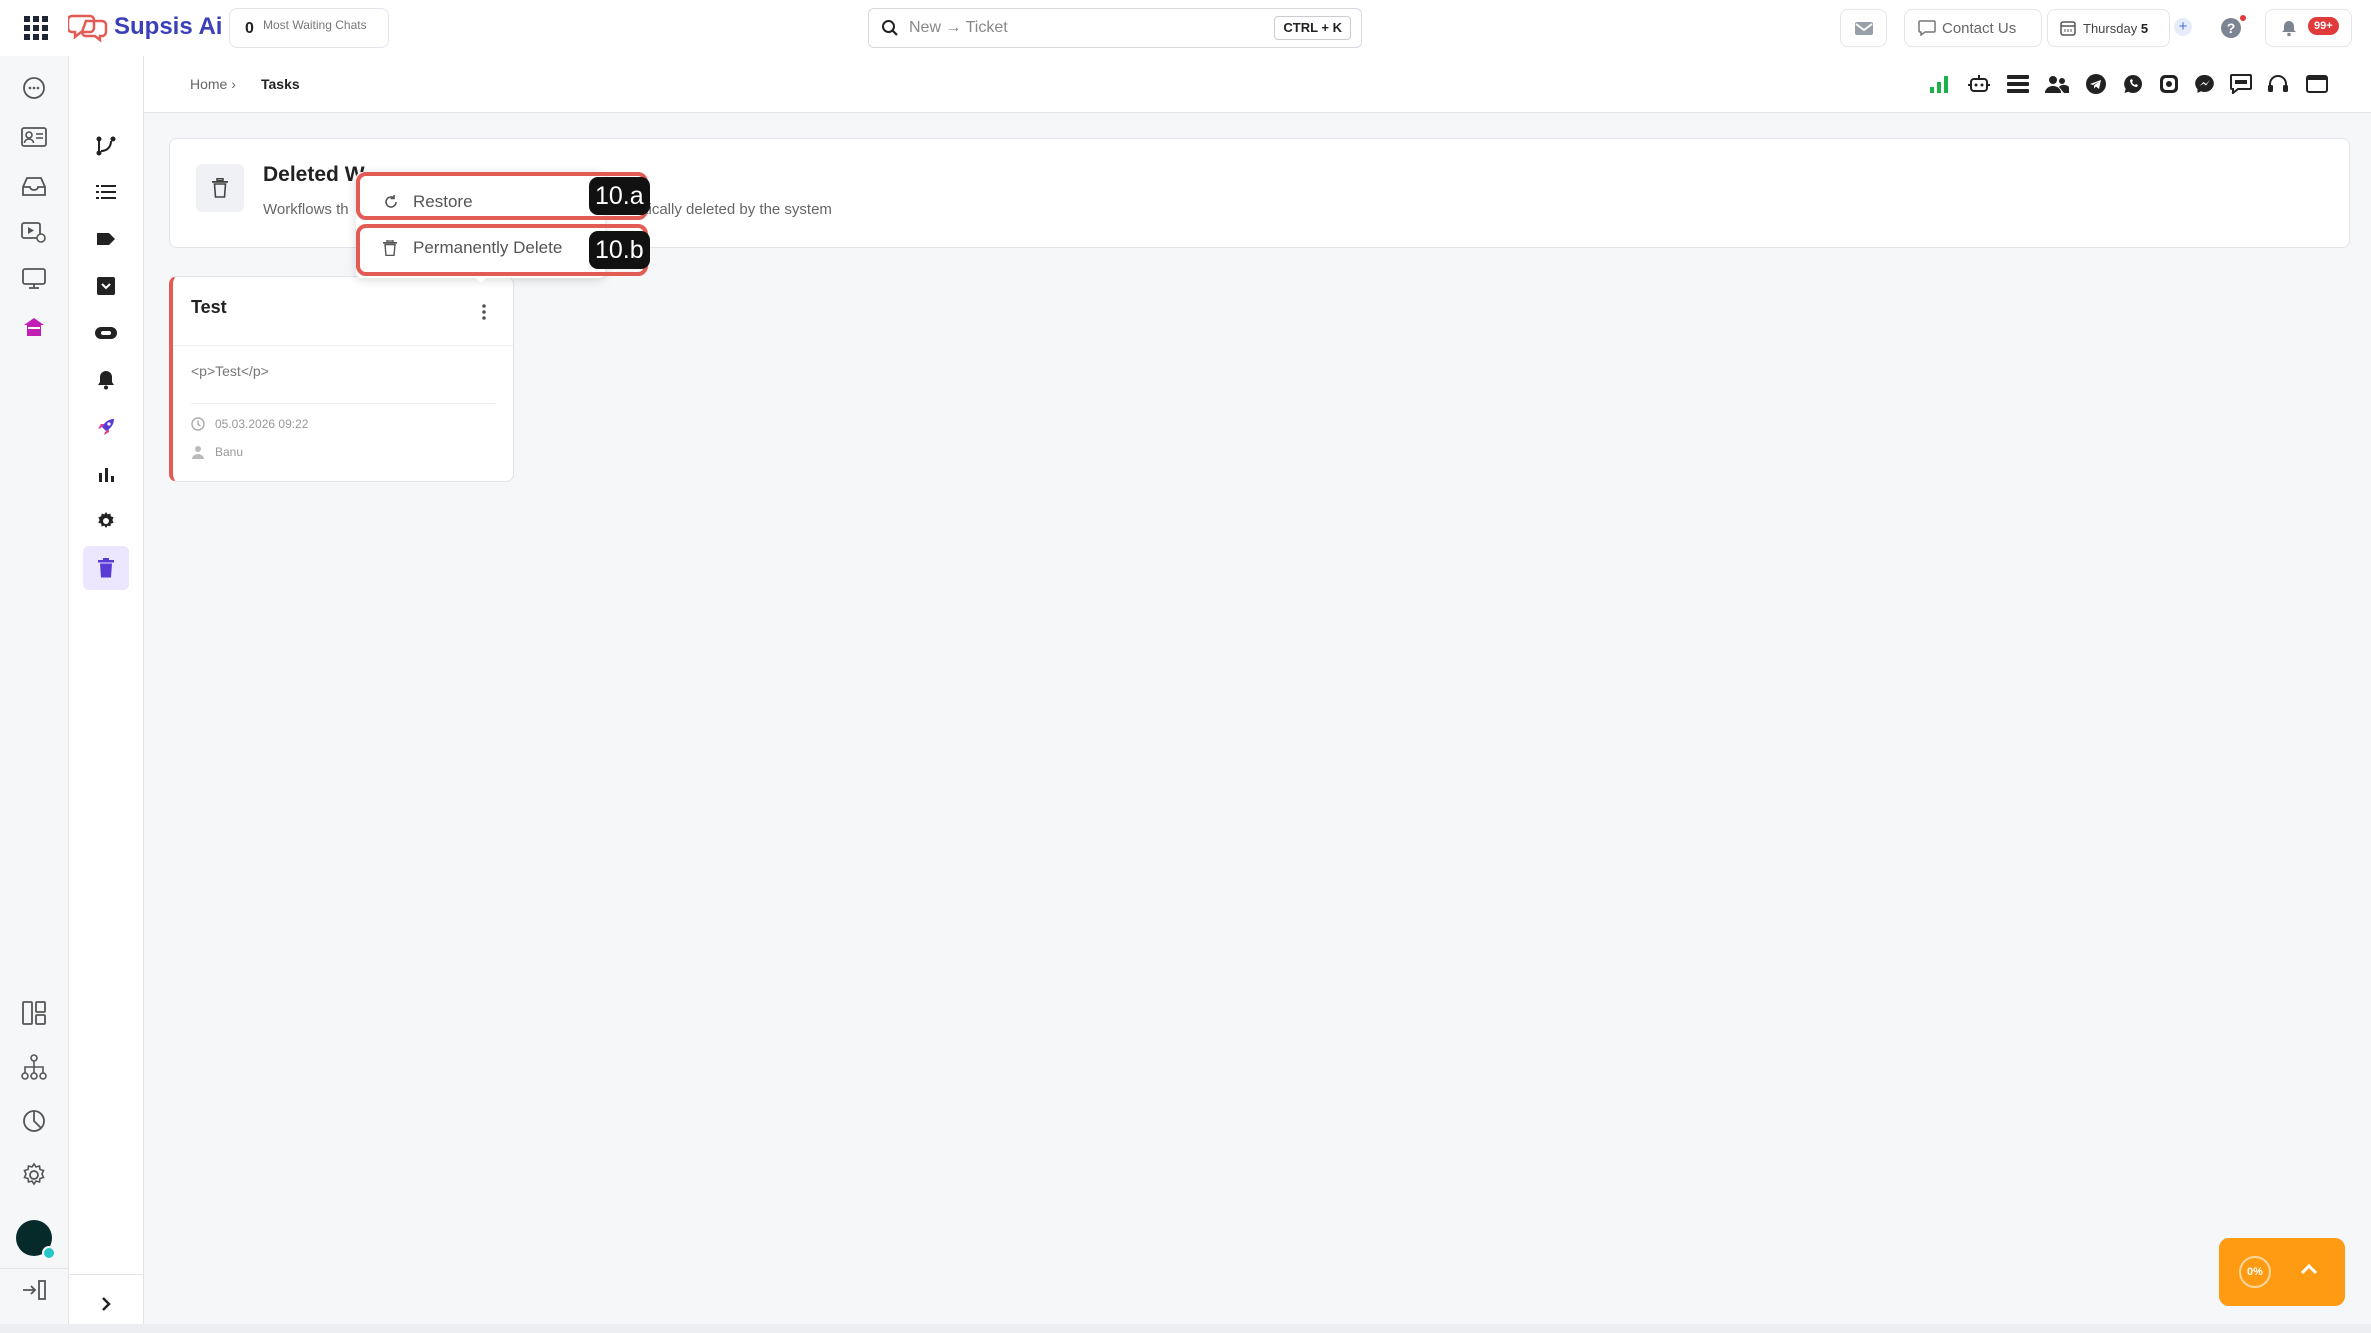 This screenshot has height=1333, width=2371. What do you see at coordinates (2133, 84) in the screenshot?
I see `whatsapp-icon` at bounding box center [2133, 84].